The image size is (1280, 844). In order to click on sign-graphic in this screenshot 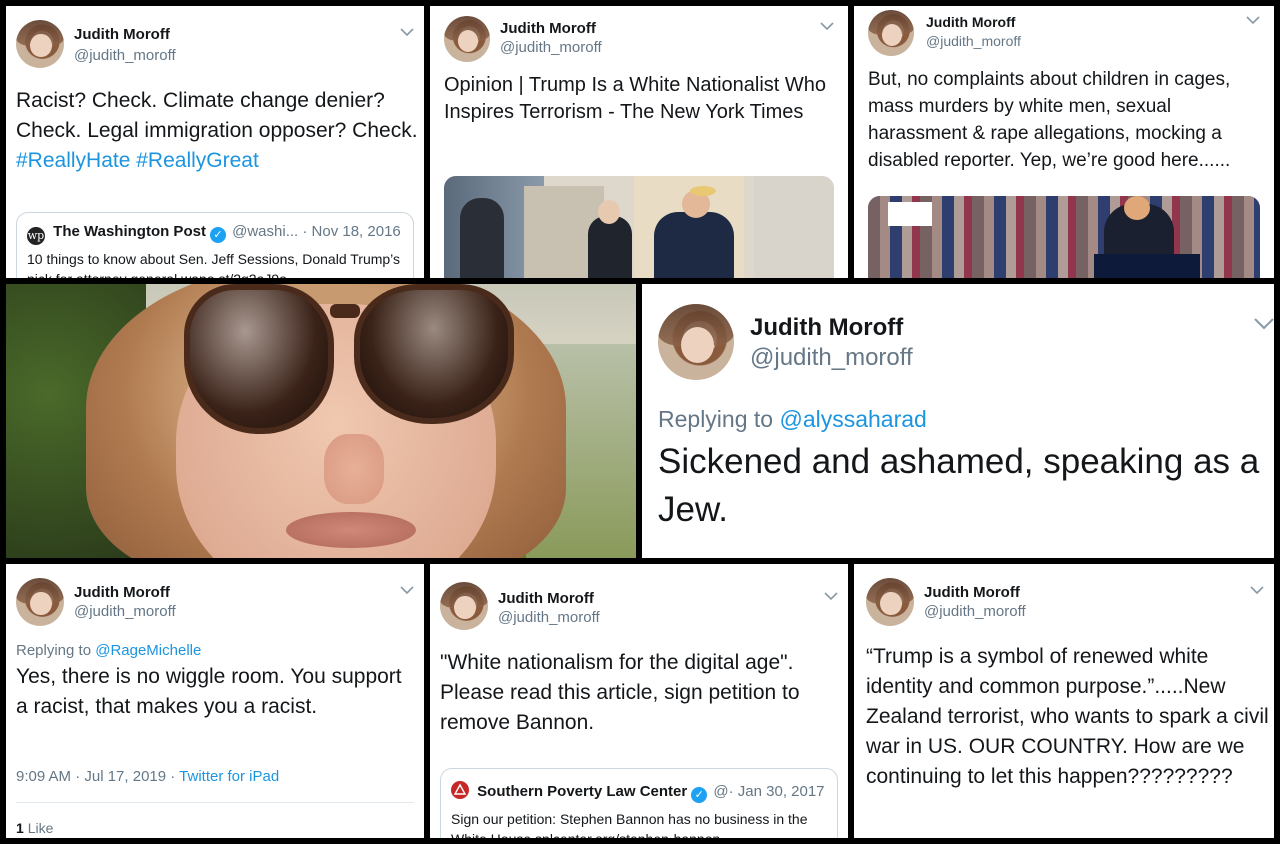, I will do `click(910, 214)`.